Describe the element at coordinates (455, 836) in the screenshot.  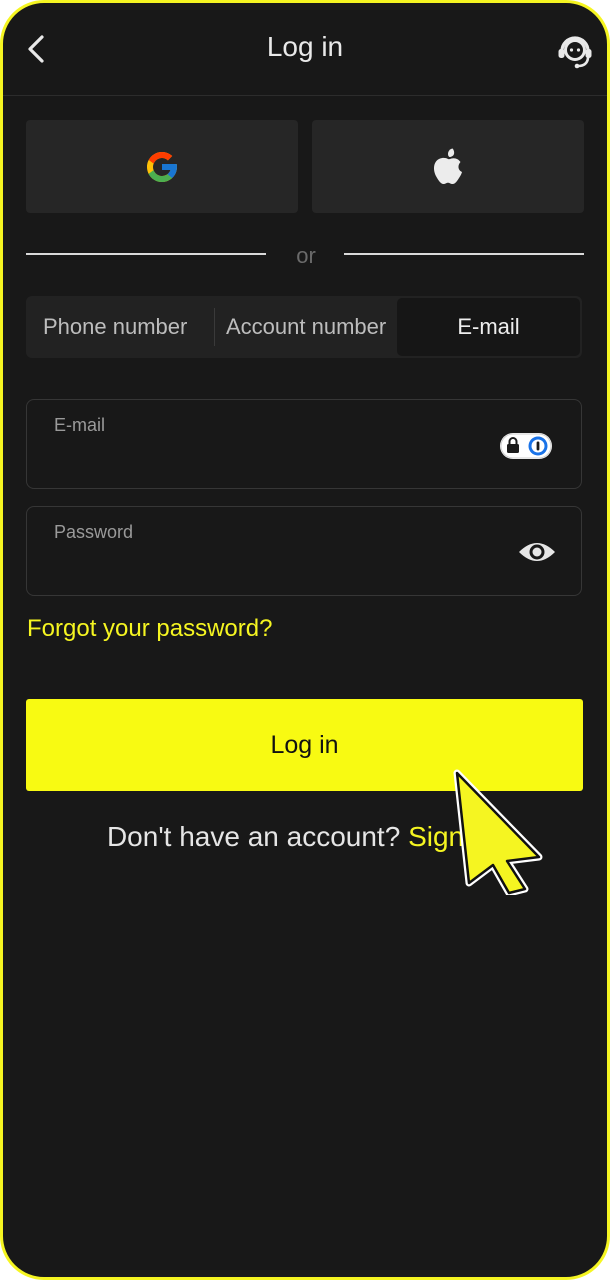
I see `signup-link: Sign up` at that location.